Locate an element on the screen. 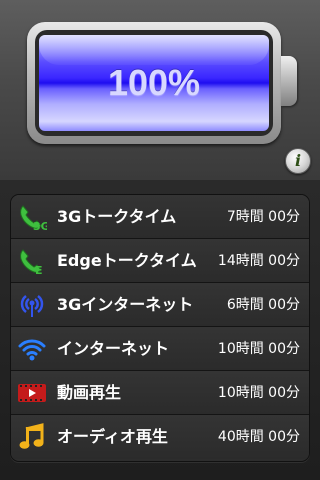 Image resolution: width=320 pixels, height=480 pixels. battery-percent: 100% is located at coordinates (154, 82).